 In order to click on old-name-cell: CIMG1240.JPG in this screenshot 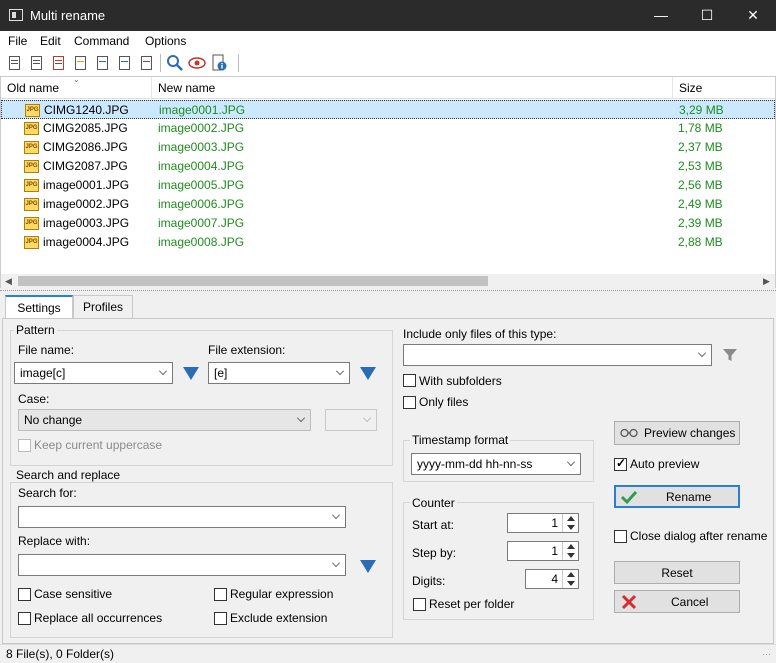, I will do `click(86, 110)`.